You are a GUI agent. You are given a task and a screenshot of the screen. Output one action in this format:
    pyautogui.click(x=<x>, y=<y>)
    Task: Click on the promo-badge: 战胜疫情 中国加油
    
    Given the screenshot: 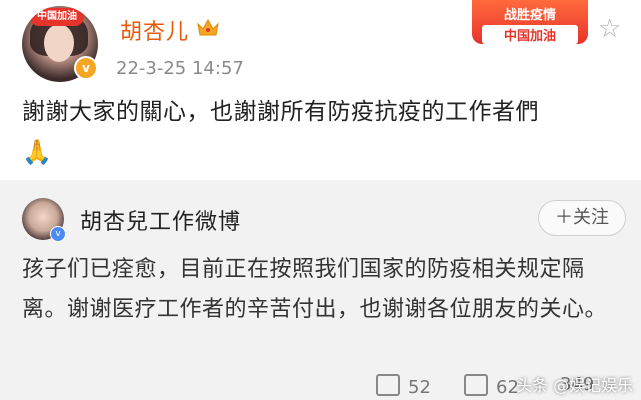 What is the action you would take?
    pyautogui.click(x=530, y=22)
    